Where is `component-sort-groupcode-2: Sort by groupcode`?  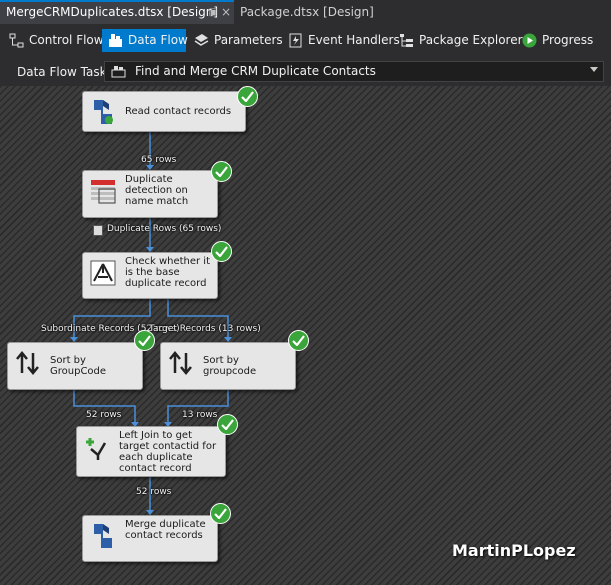 component-sort-groupcode-2: Sort by groupcode is located at coordinates (228, 366).